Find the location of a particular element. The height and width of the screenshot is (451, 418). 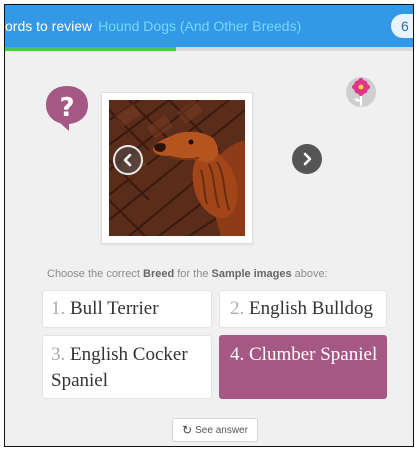

chevron-left-icon is located at coordinates (127, 160).